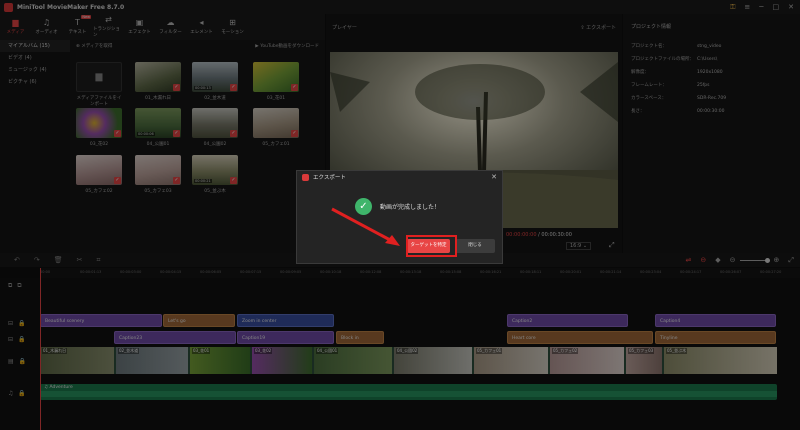 This screenshot has height=430, width=800. I want to click on pointer-arrow, so click(365, 226).